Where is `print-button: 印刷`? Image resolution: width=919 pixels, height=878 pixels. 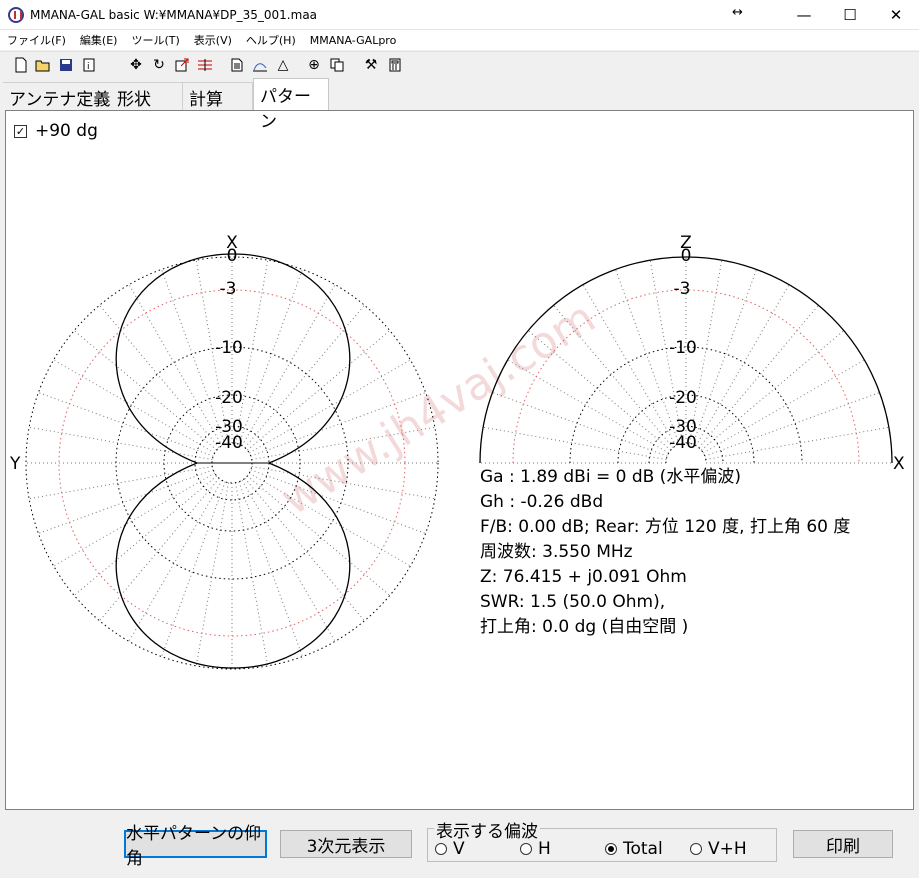
print-button: 印刷 is located at coordinates (843, 844).